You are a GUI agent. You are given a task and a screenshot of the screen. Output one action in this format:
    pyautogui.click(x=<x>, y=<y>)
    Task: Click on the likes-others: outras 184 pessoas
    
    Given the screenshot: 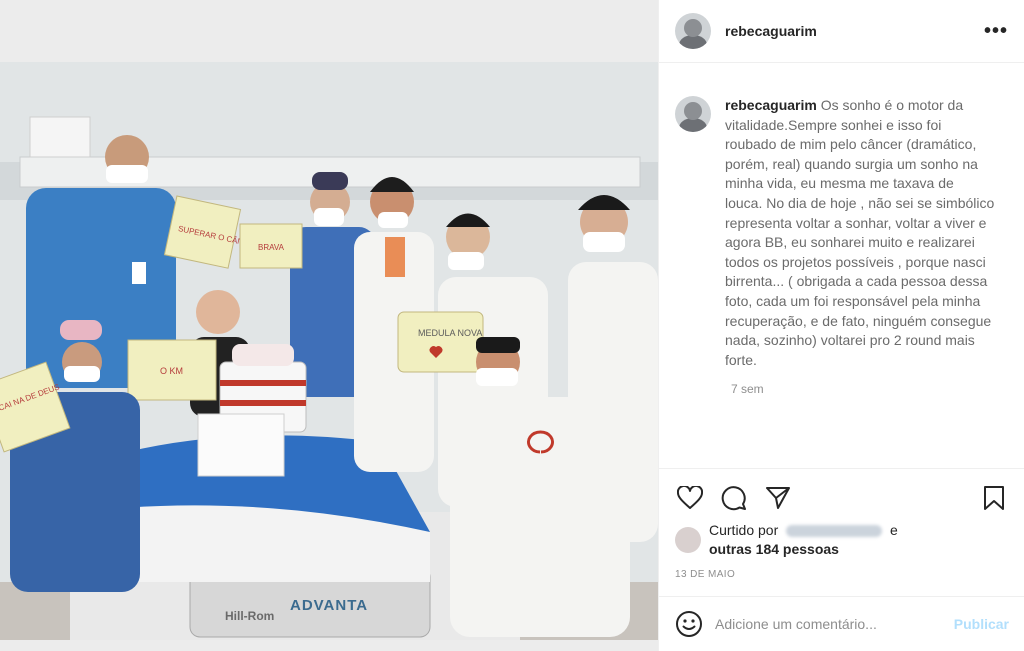 What is the action you would take?
    pyautogui.click(x=774, y=549)
    